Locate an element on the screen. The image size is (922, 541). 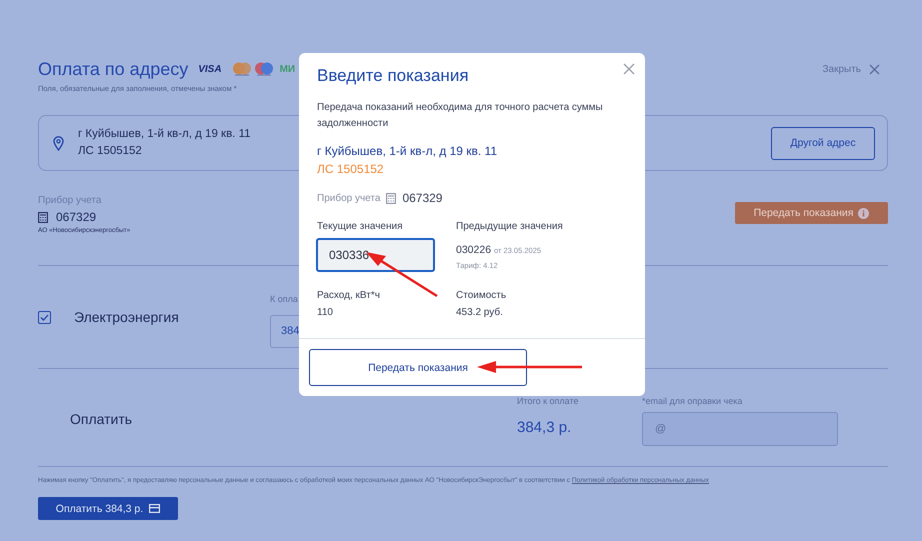
pay-button: Оплатить 384,3 р. is located at coordinates (108, 508).